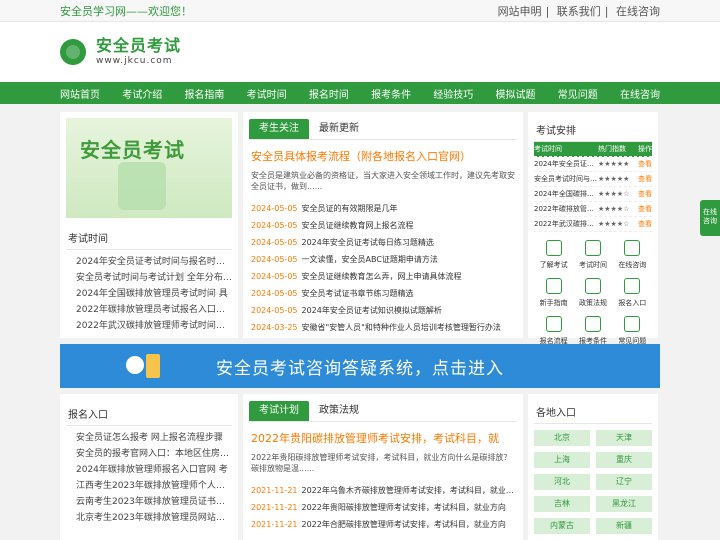  I want to click on list-item: 2022年武汉碳排放管理师考试时间目前, so click(149, 326).